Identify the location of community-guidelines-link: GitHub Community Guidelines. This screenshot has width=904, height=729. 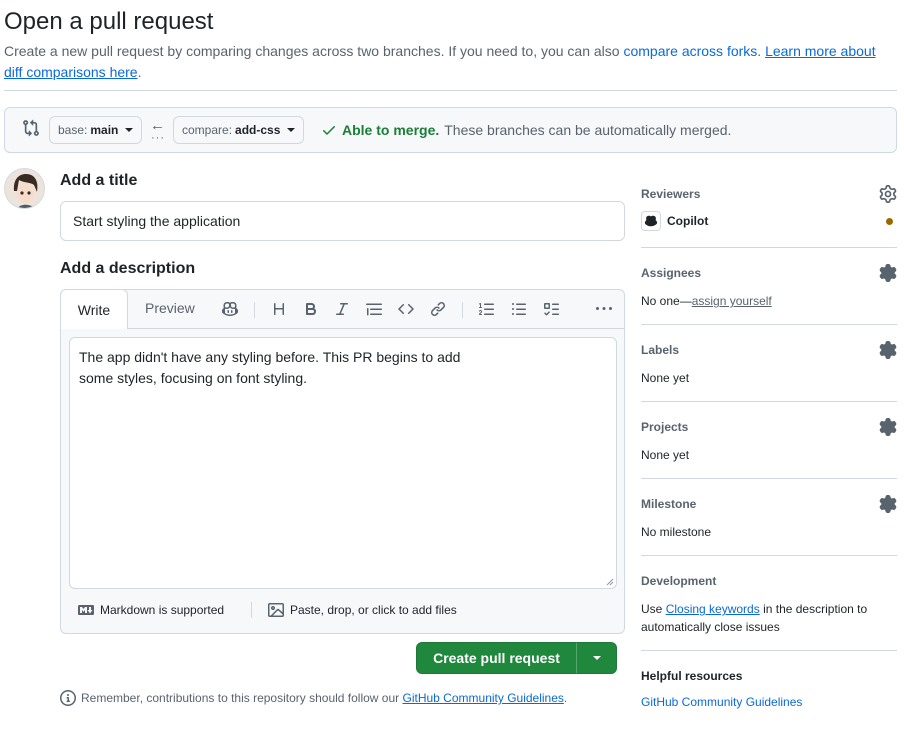
(483, 698).